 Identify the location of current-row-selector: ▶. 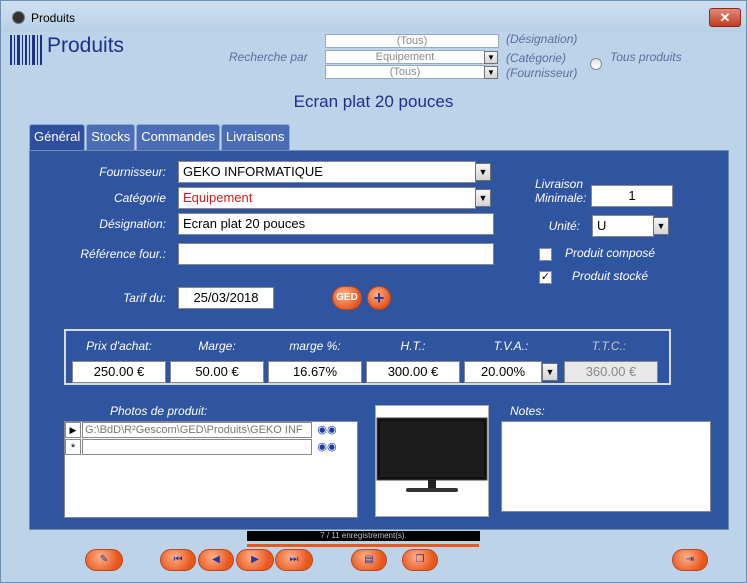
(73, 430).